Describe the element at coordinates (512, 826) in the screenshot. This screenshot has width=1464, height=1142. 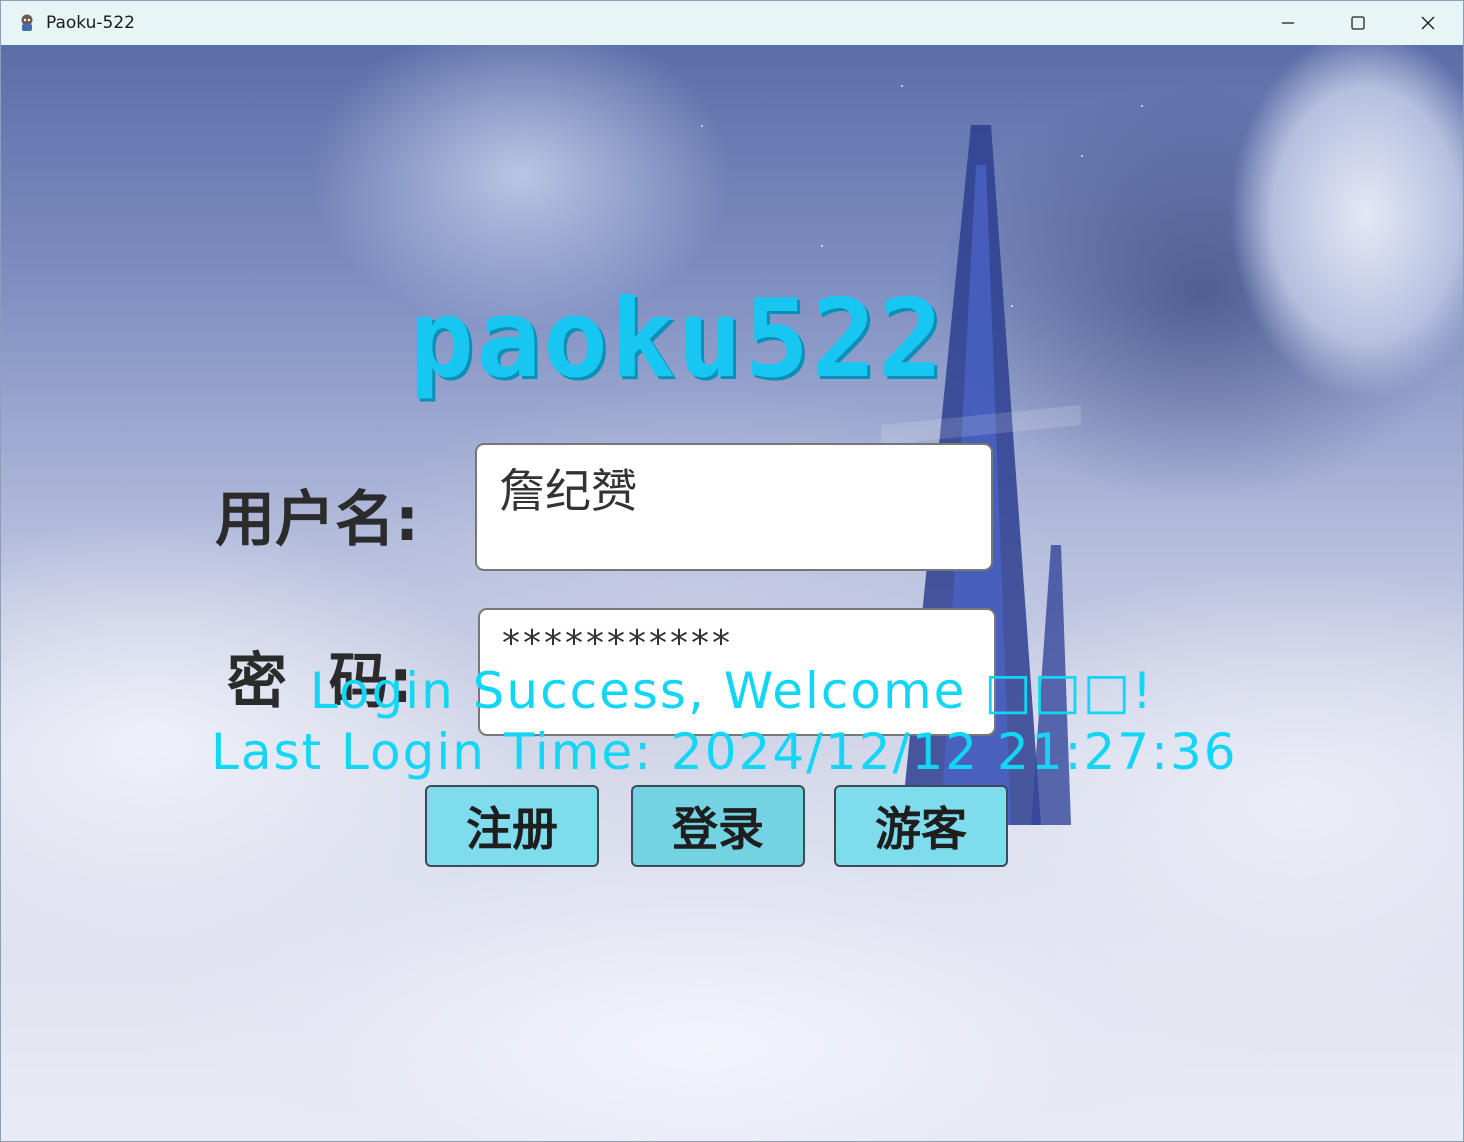
I see `register-button: 注册` at that location.